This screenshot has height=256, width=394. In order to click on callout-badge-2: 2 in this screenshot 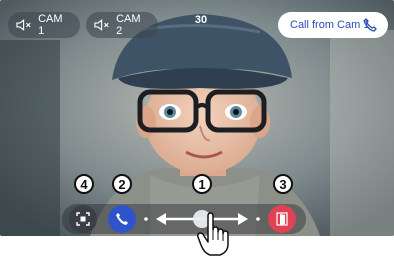, I will do `click(122, 184)`.